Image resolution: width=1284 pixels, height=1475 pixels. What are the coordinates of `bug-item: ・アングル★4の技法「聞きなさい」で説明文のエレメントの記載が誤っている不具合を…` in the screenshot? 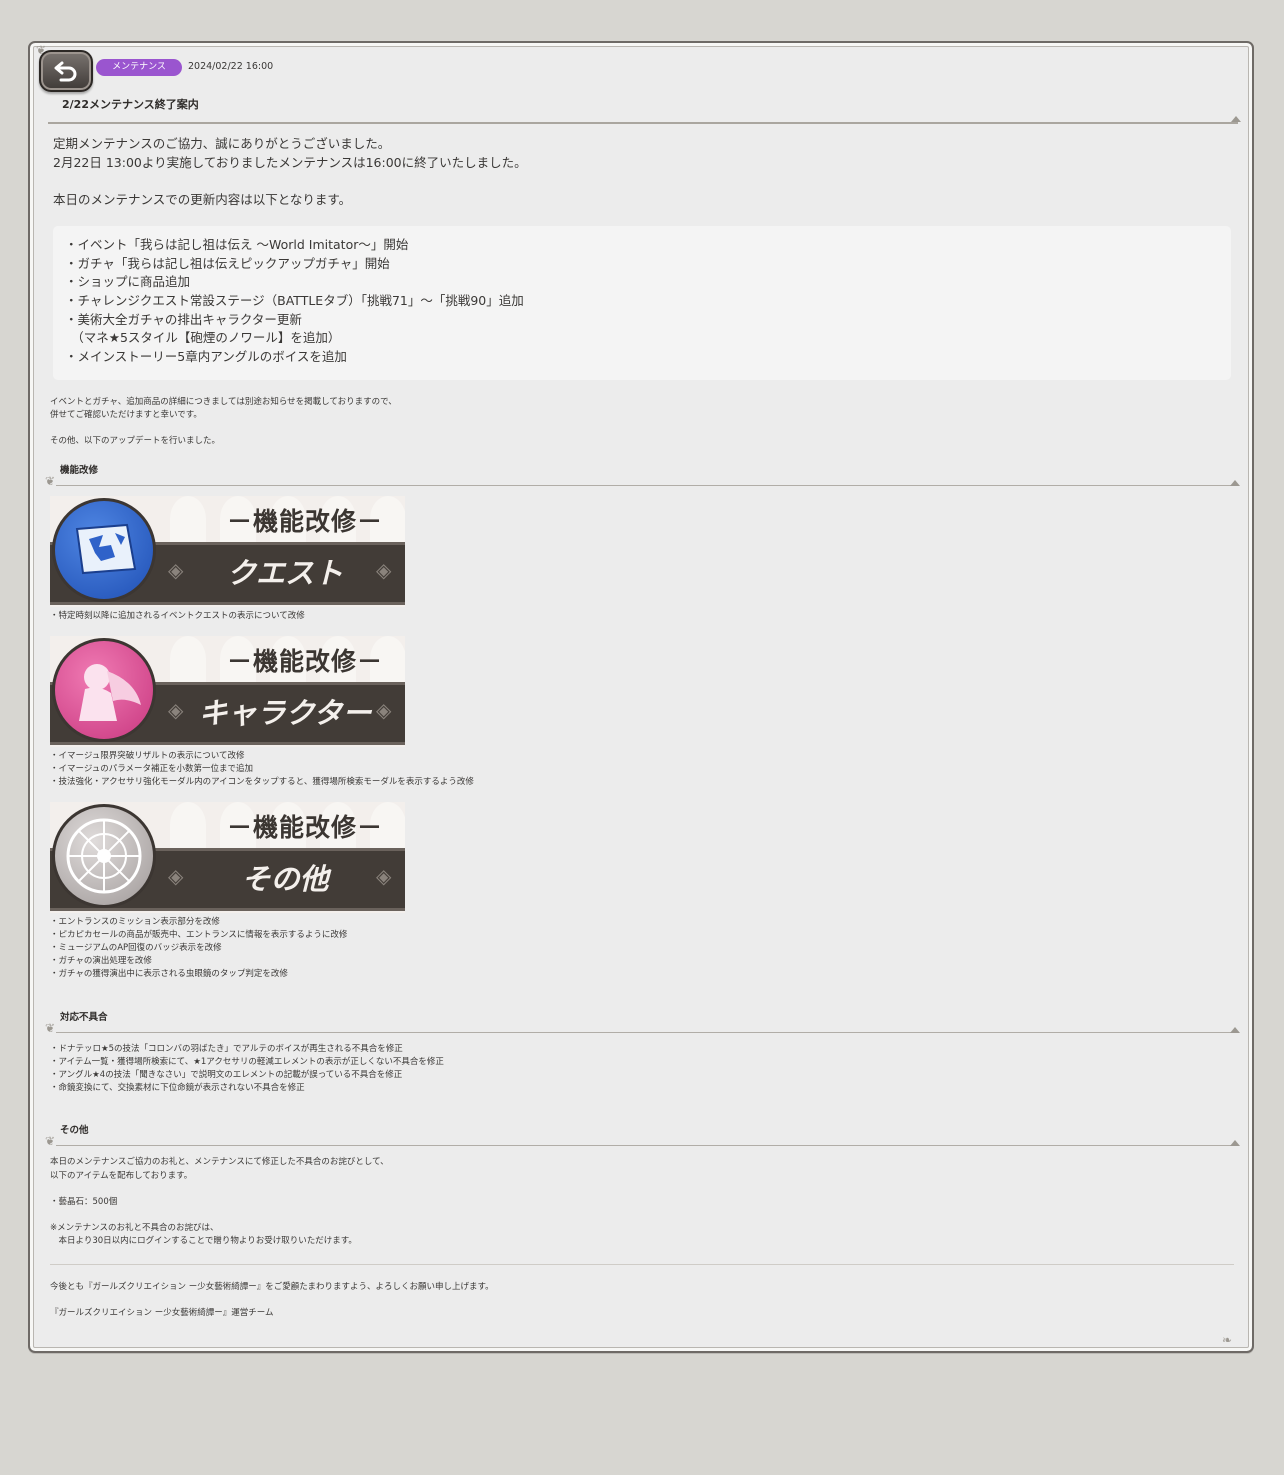 It's located at (226, 1075).